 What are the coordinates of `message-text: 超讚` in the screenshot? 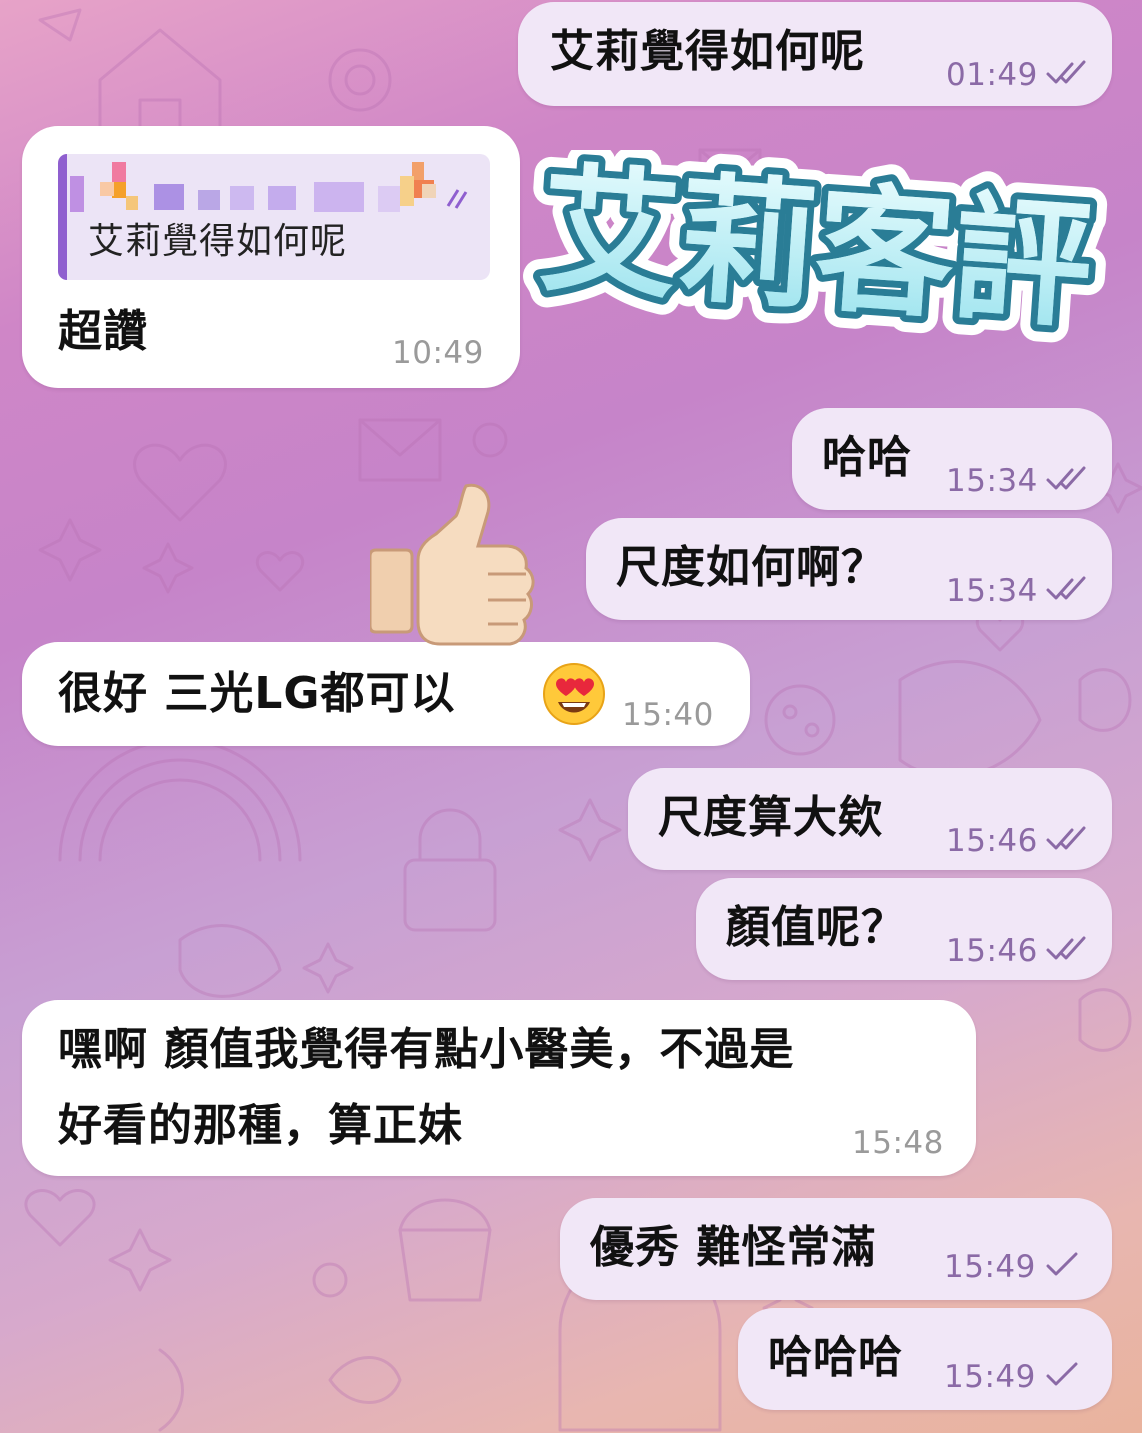 It's located at (103, 331).